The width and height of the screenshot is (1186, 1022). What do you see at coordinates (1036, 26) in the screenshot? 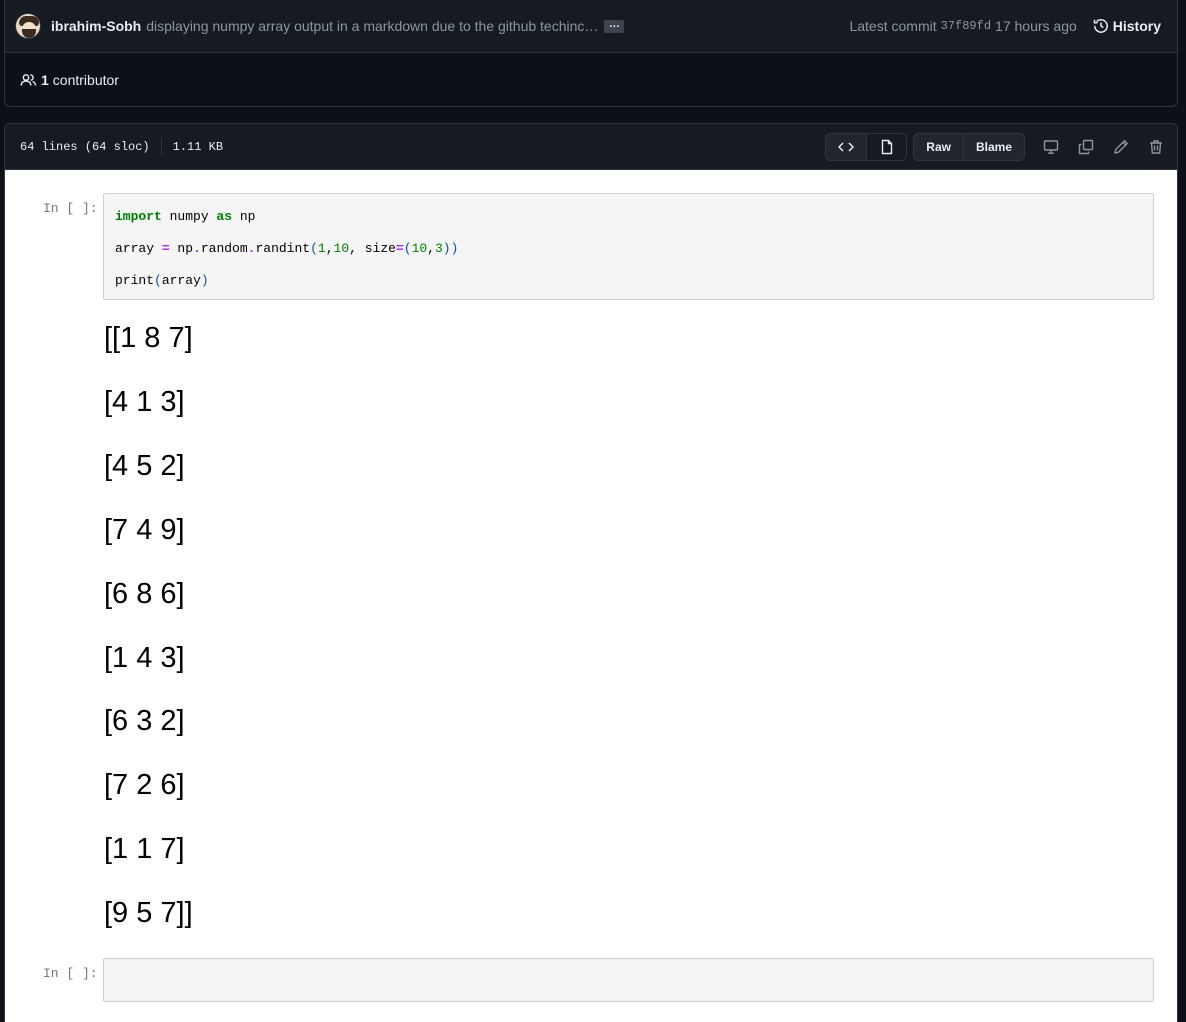
I see `commit-time: 17 hours ago` at bounding box center [1036, 26].